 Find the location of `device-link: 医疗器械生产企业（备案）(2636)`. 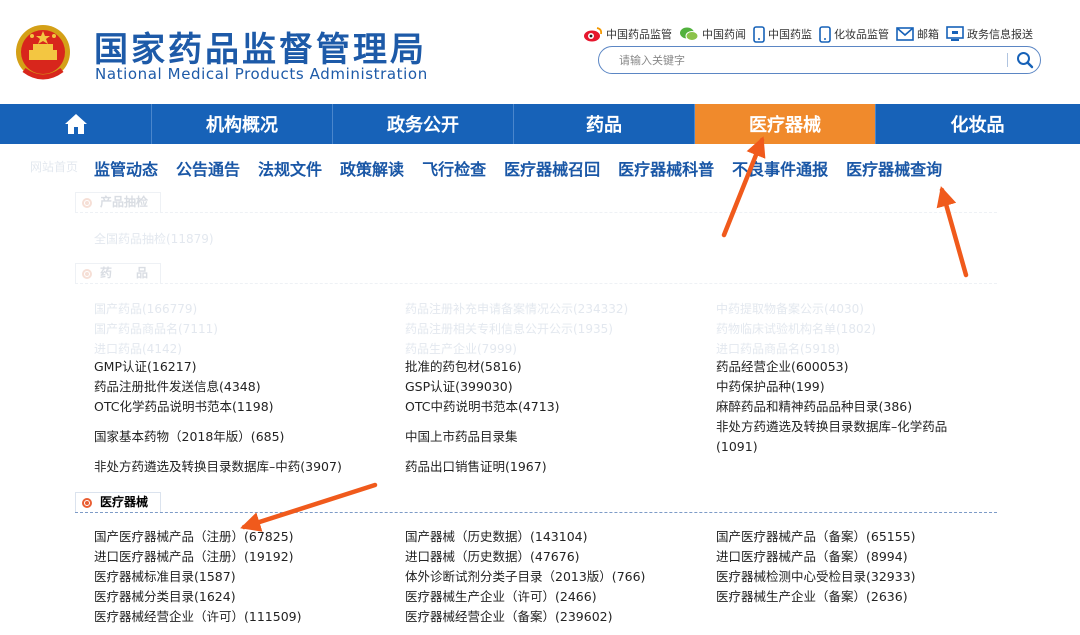

device-link: 医疗器械生产企业（备案）(2636) is located at coordinates (812, 597).